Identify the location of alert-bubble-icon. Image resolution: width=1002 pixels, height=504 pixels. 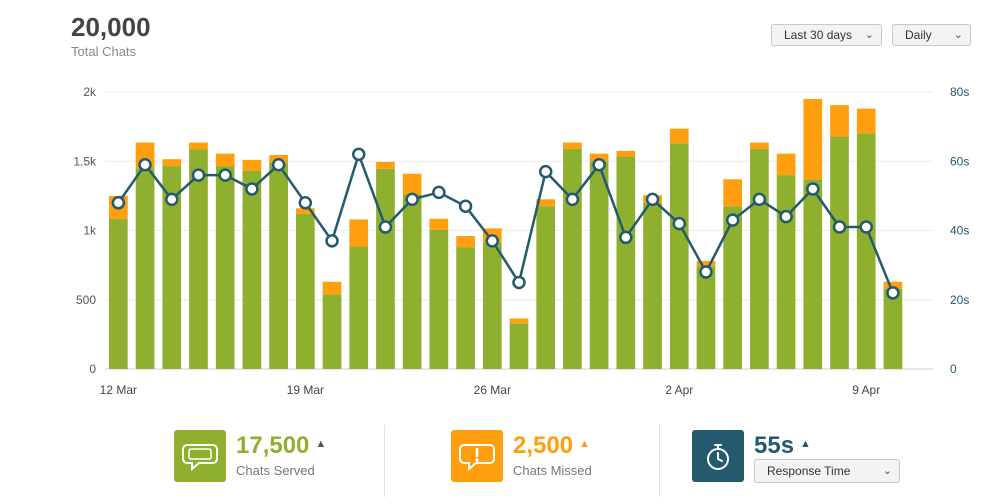
(477, 456).